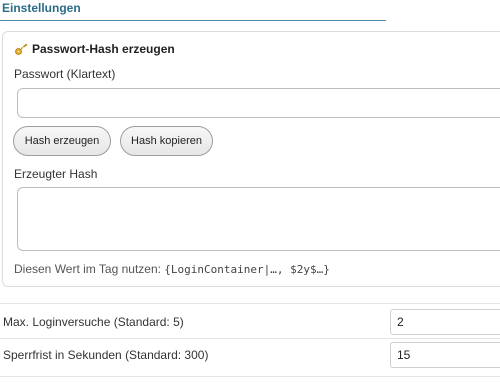 This screenshot has width=500, height=383. Describe the element at coordinates (445, 322) in the screenshot. I see `max-login-input` at that location.